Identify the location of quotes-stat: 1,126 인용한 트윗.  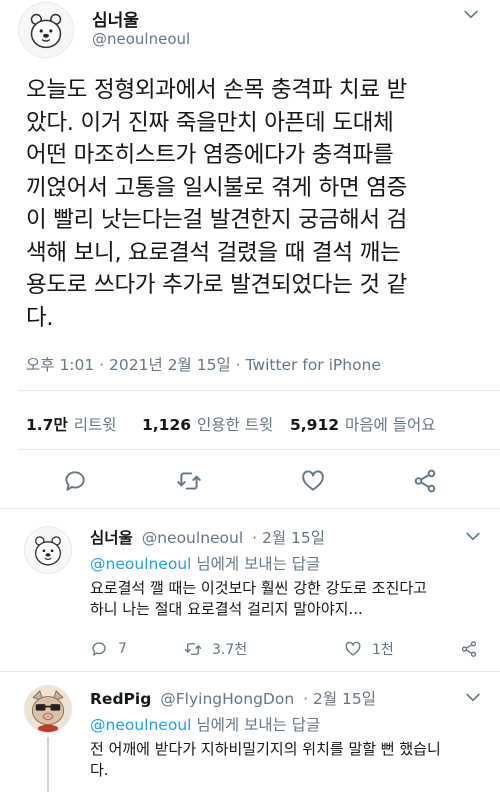
(207, 424).